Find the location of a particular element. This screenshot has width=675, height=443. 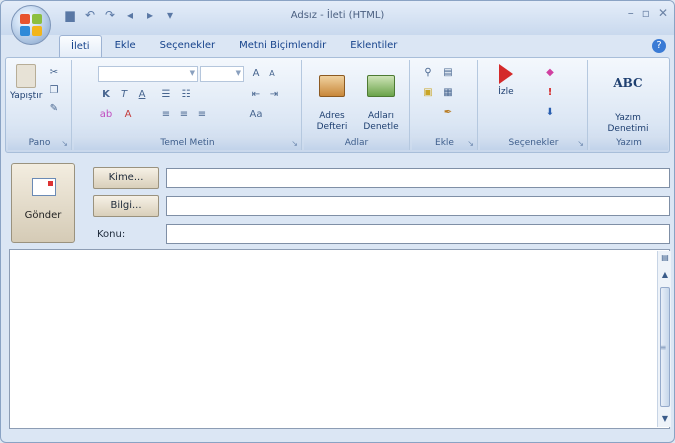

business-card-icon: ▣ is located at coordinates (428, 93).